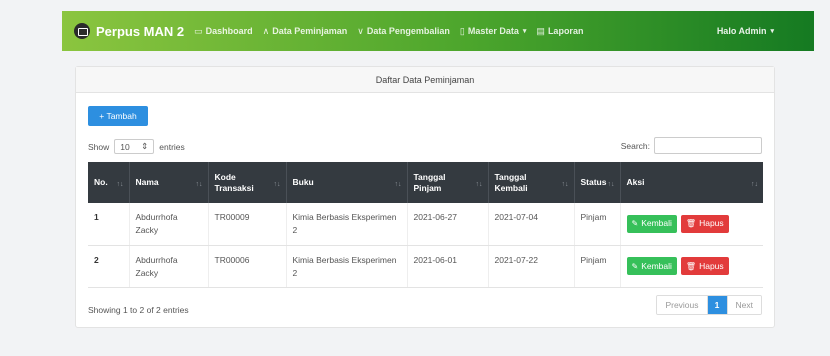 This screenshot has width=830, height=356. Describe the element at coordinates (172, 146) in the screenshot. I see `entries-label: entries` at that location.